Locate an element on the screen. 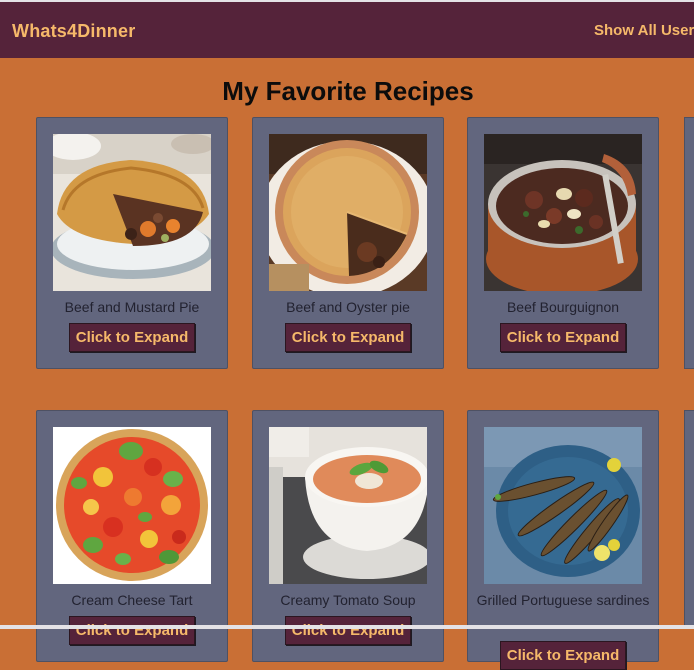  brand-logo: Whats4Dinner is located at coordinates (73, 31).